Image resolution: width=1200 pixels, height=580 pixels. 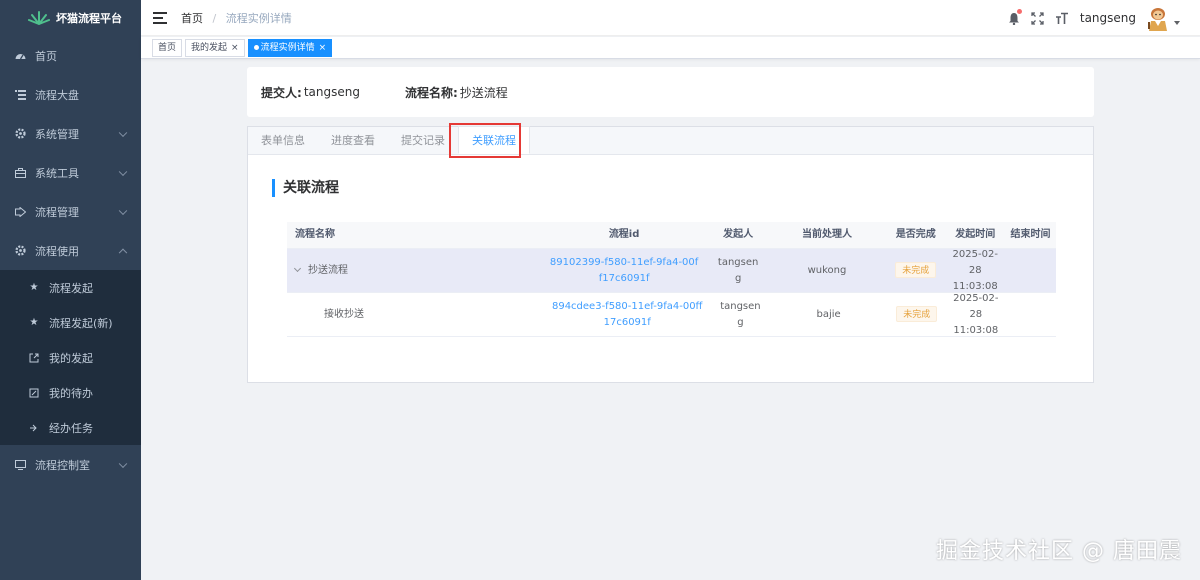 What do you see at coordinates (46, 56) in the screenshot?
I see `sidebar-item-label: 首页` at bounding box center [46, 56].